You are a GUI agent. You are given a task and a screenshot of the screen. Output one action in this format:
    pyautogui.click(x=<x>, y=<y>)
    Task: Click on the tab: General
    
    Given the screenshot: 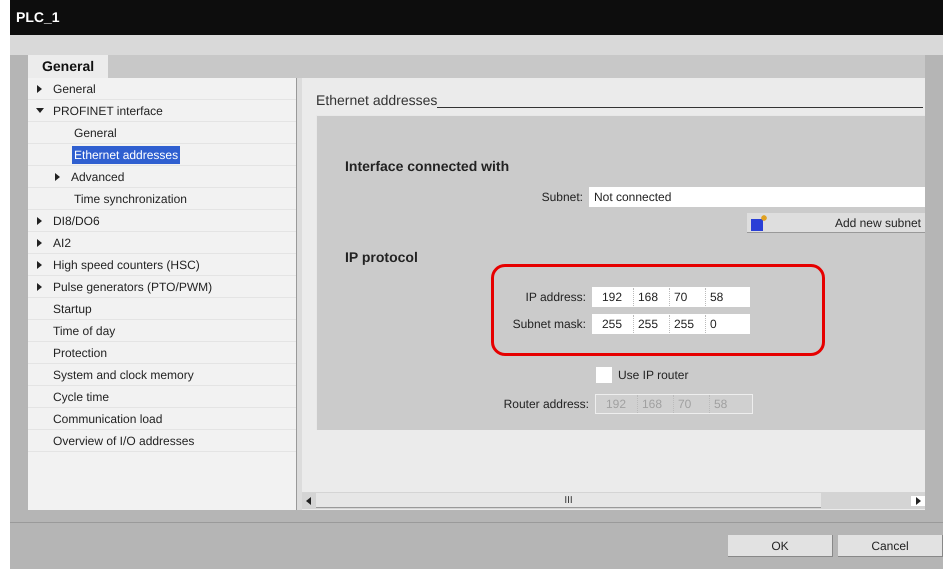 What is the action you would take?
    pyautogui.click(x=68, y=66)
    